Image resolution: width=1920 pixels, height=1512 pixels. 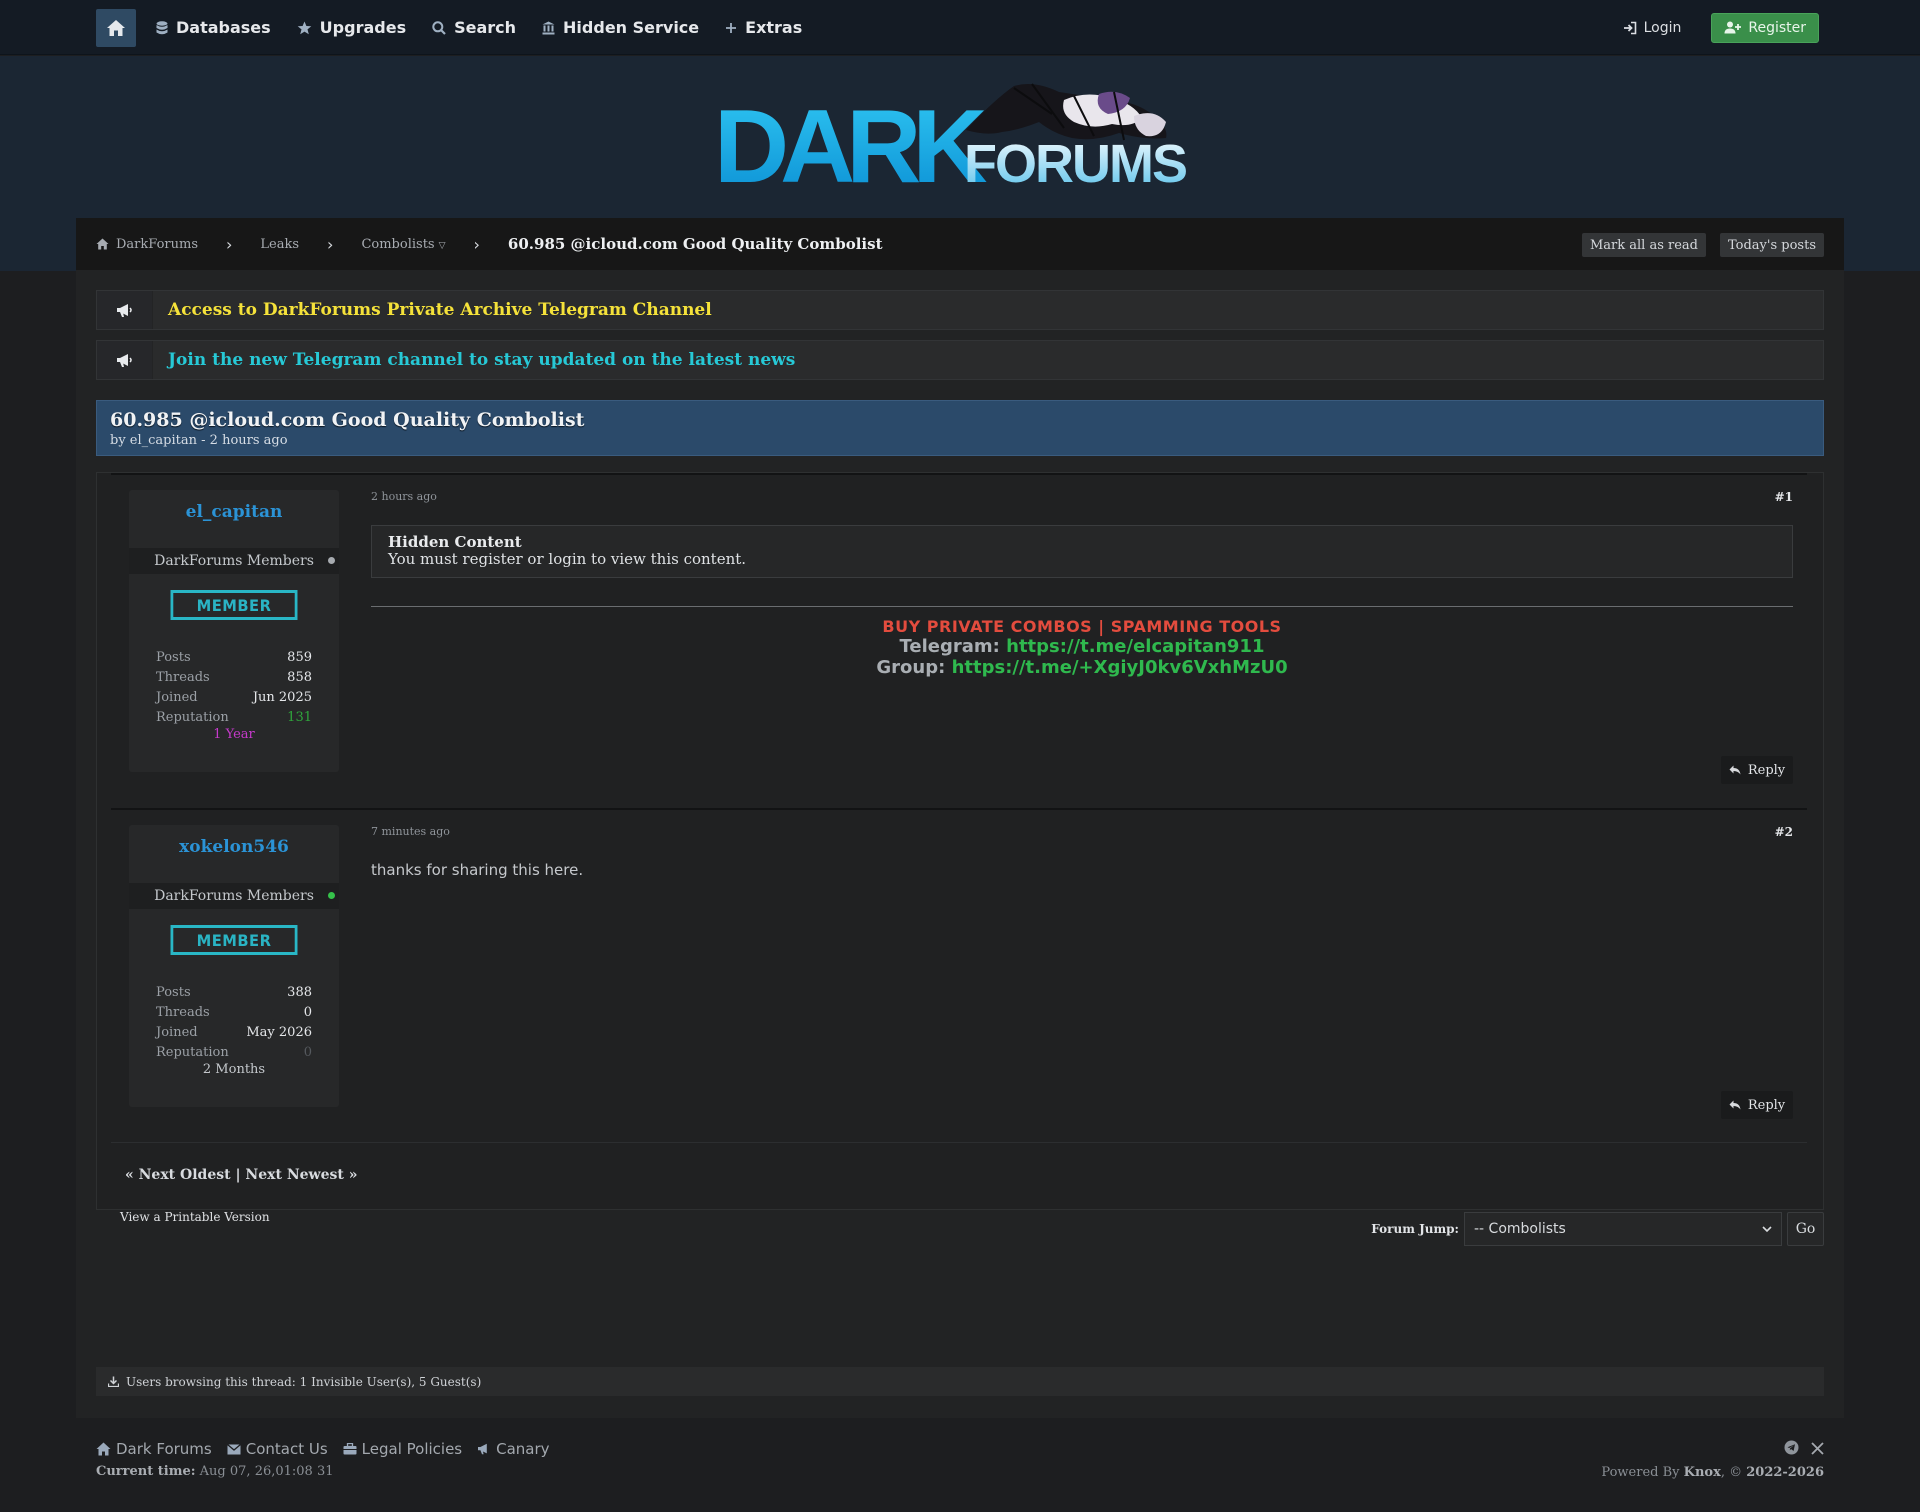 What do you see at coordinates (147, 244) in the screenshot?
I see `breadcrumb-home: DarkForums` at bounding box center [147, 244].